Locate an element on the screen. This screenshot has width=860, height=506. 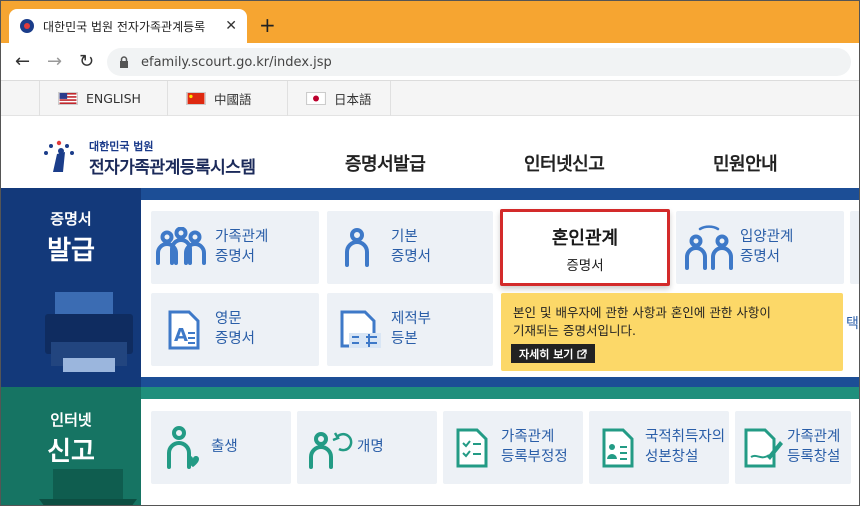
tooltip-line2: 기재되는 증명서입니다. is located at coordinates (574, 330).